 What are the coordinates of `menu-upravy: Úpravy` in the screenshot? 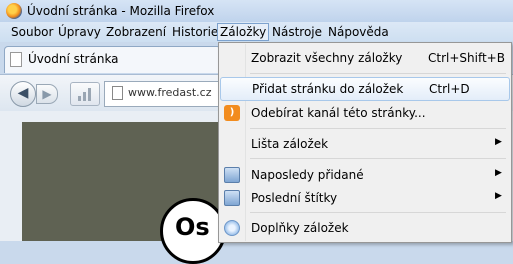 It's located at (79, 32).